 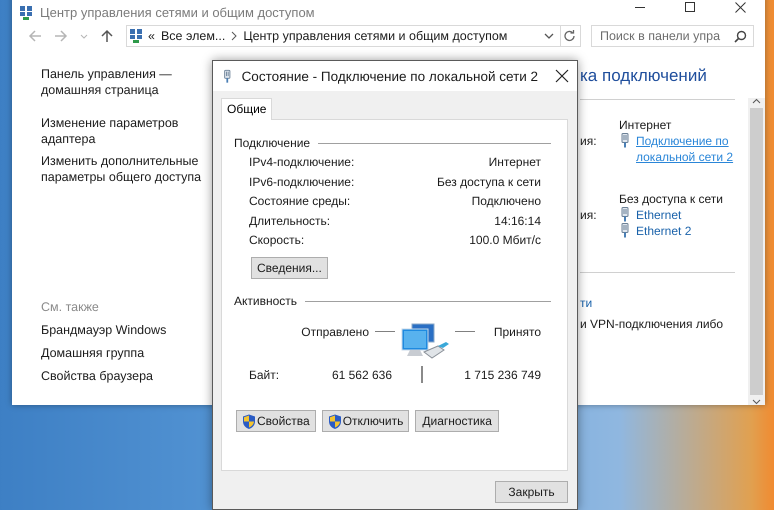 I want to click on sidebar-link: Изменение параметров адаптера, so click(x=126, y=131).